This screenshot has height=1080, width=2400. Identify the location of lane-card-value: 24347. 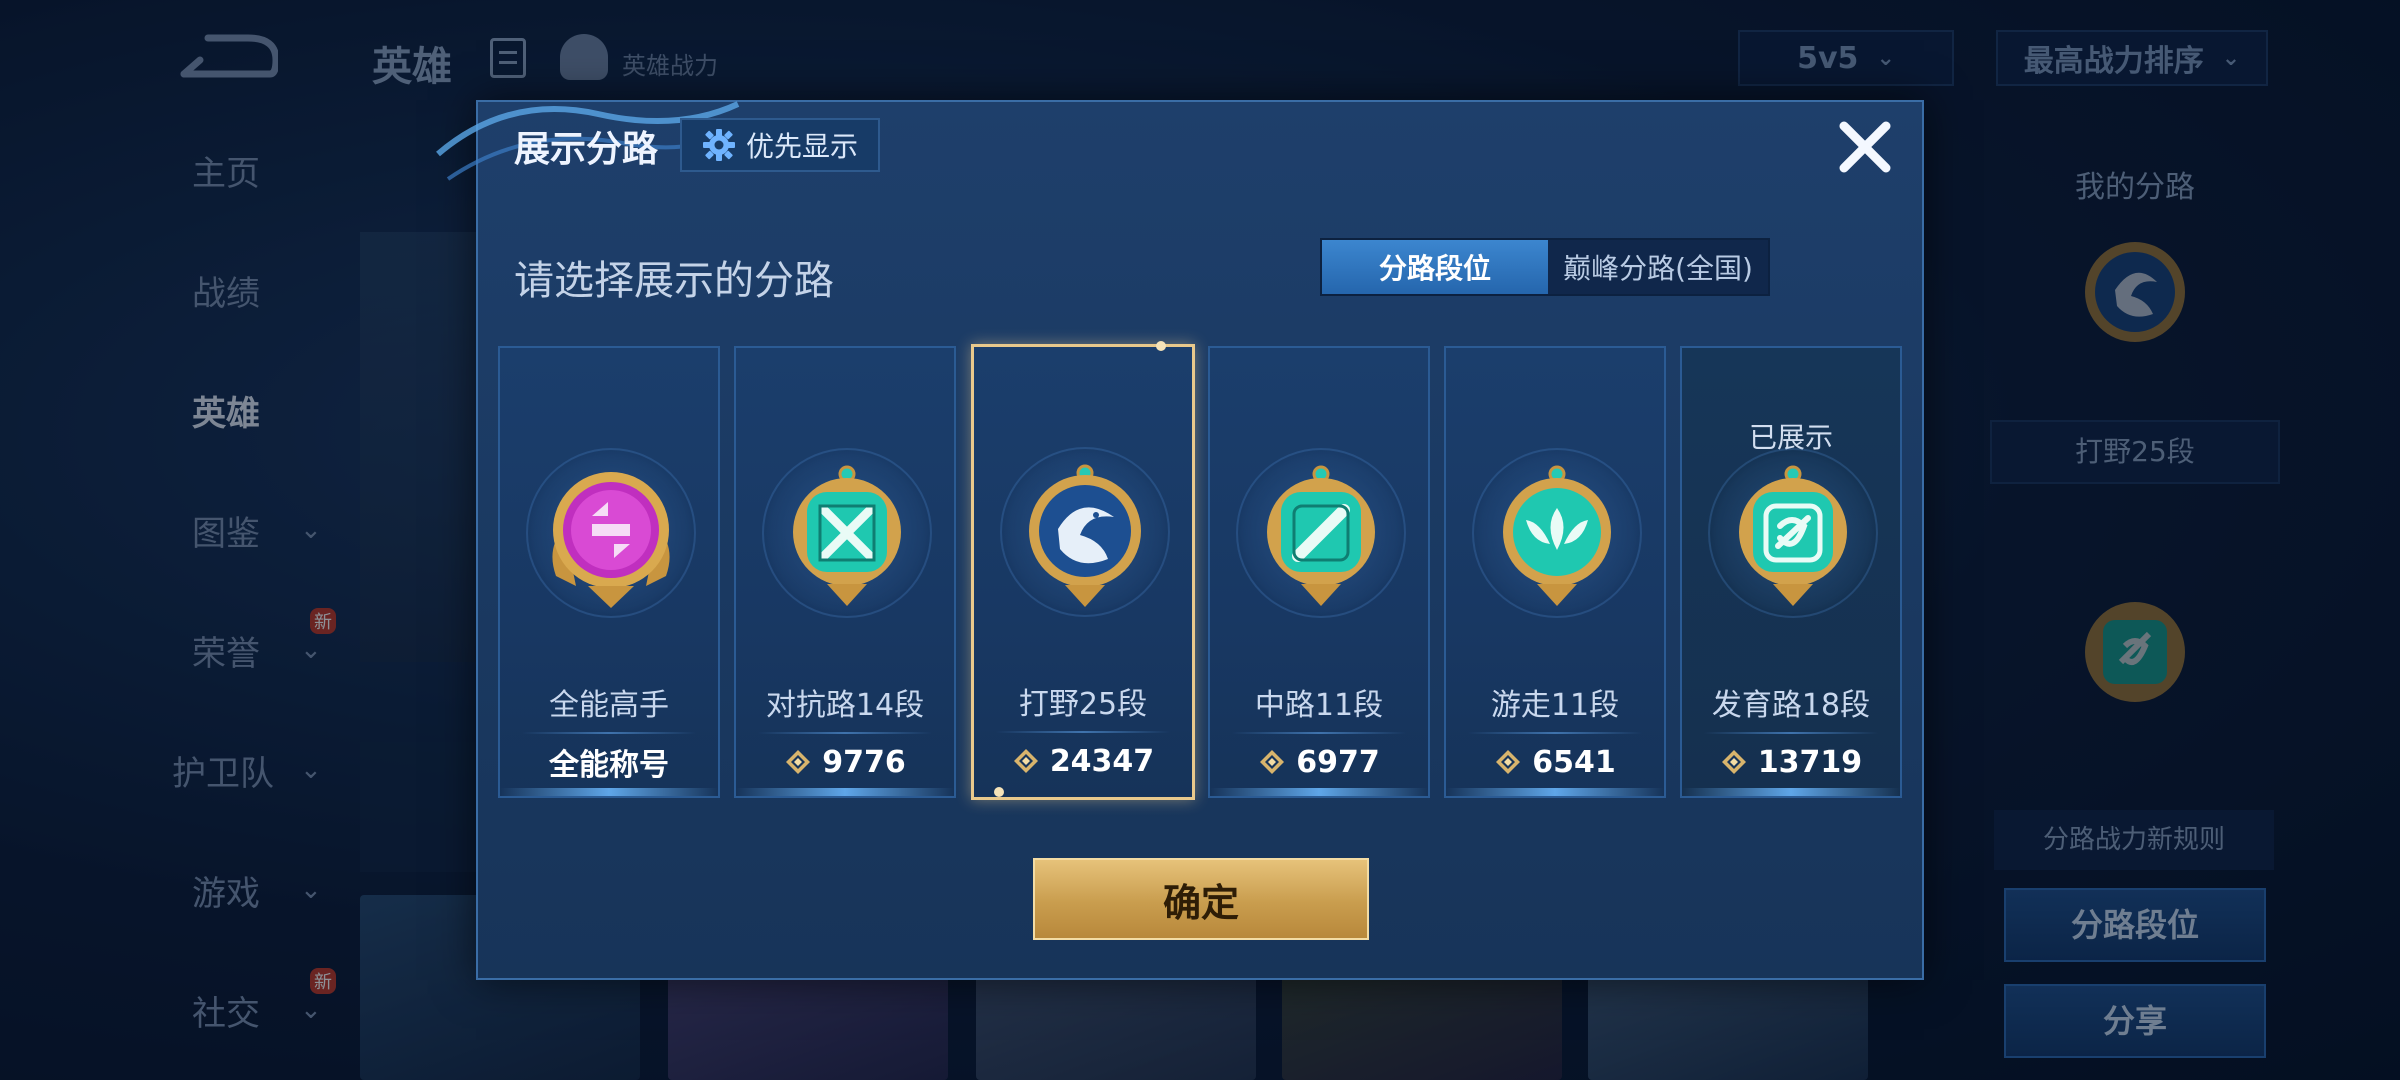
(1083, 761).